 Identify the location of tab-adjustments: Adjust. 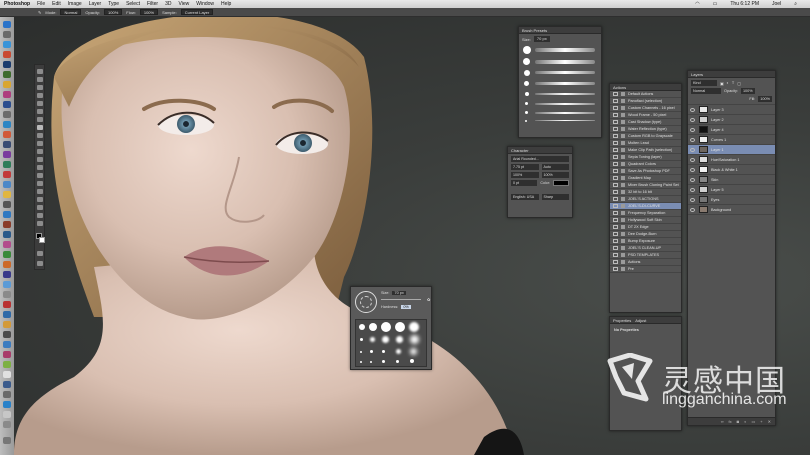
(640, 320).